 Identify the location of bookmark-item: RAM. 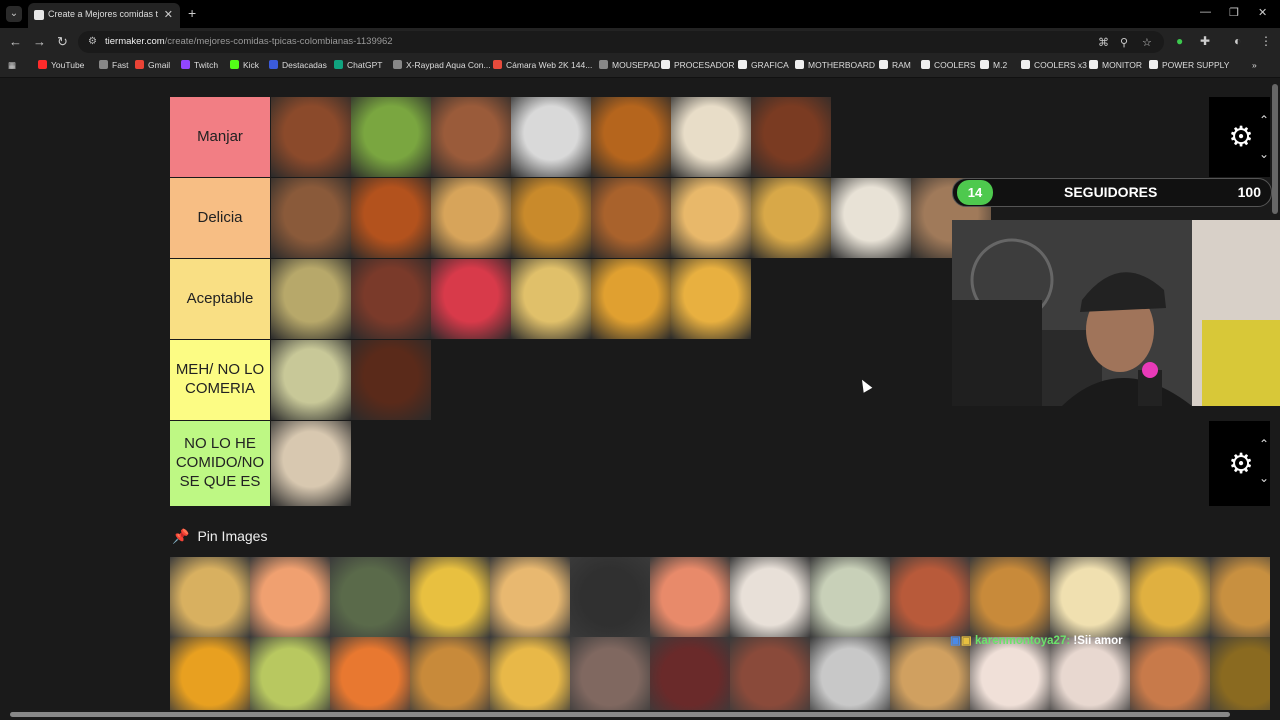
(895, 65).